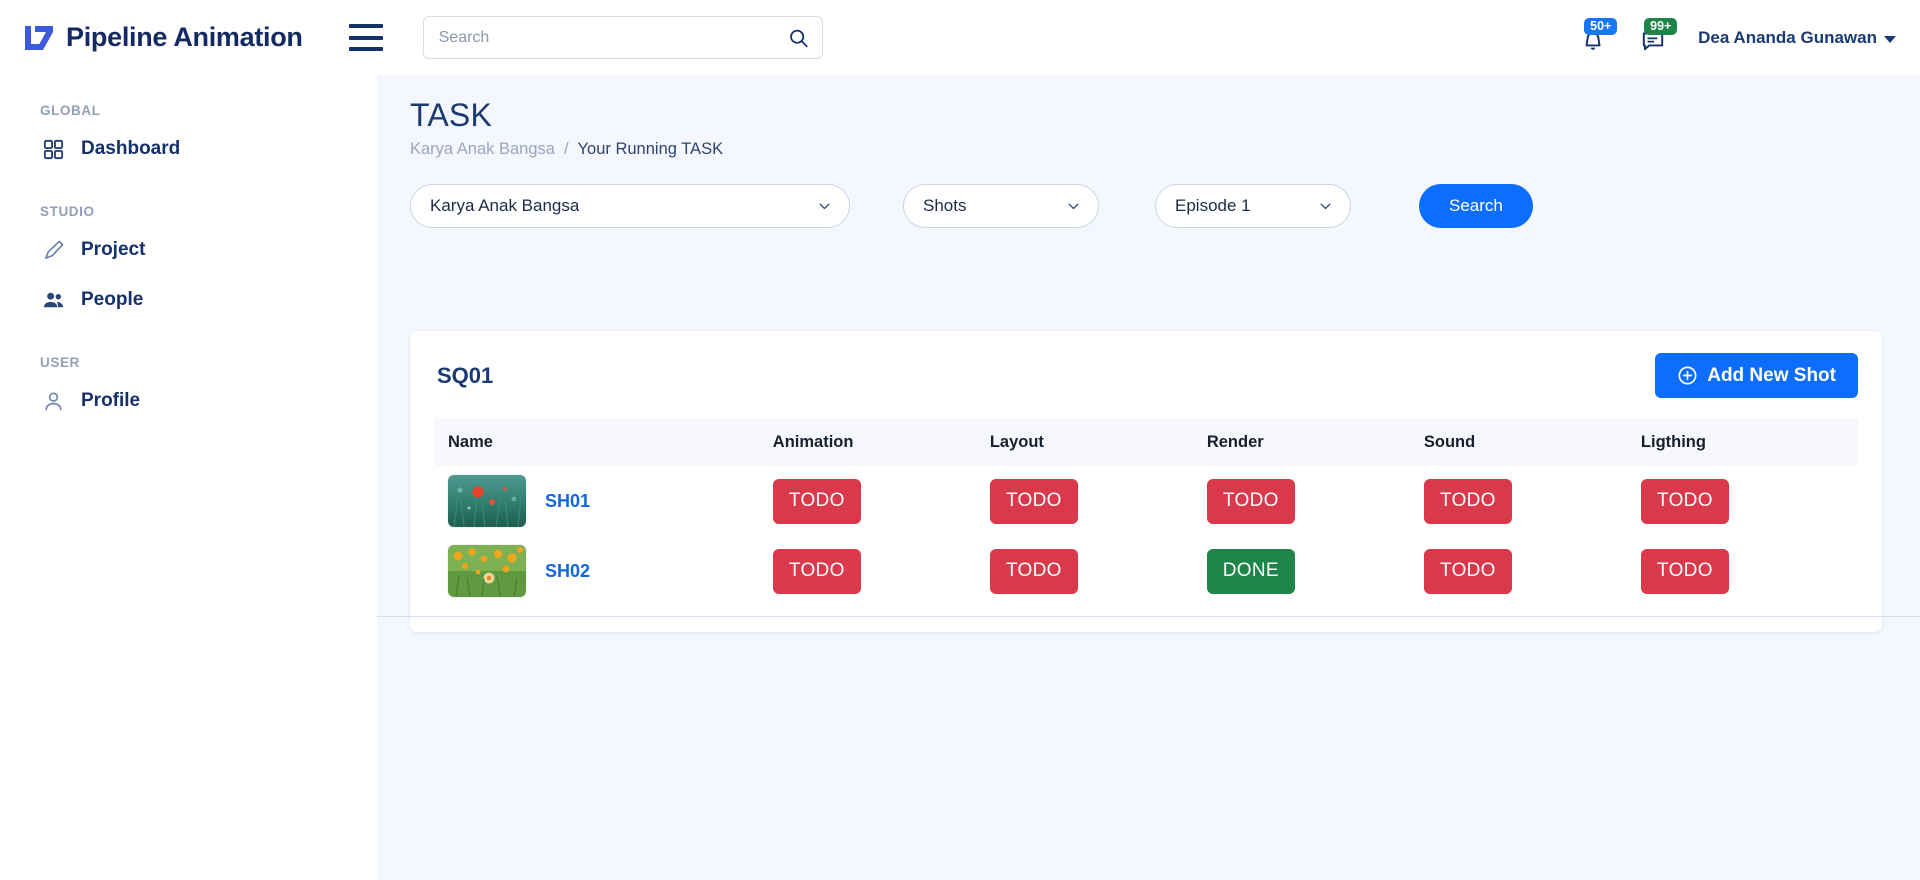  What do you see at coordinates (53, 401) in the screenshot?
I see `user-icon` at bounding box center [53, 401].